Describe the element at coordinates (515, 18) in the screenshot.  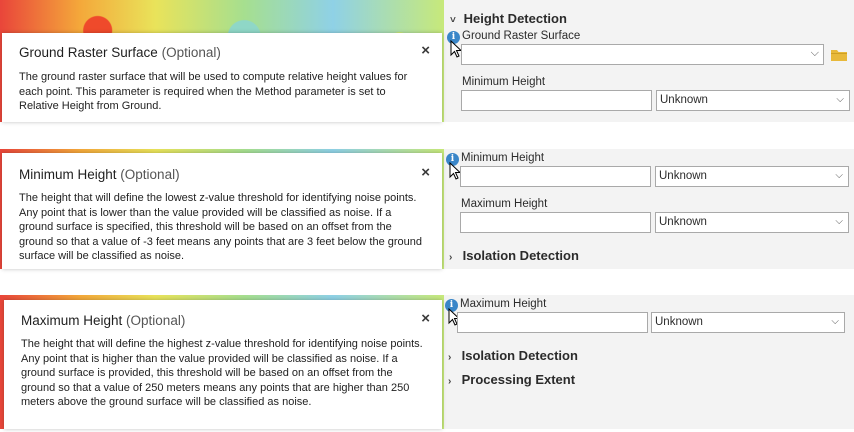
I see `section-title: Height Detection` at that location.